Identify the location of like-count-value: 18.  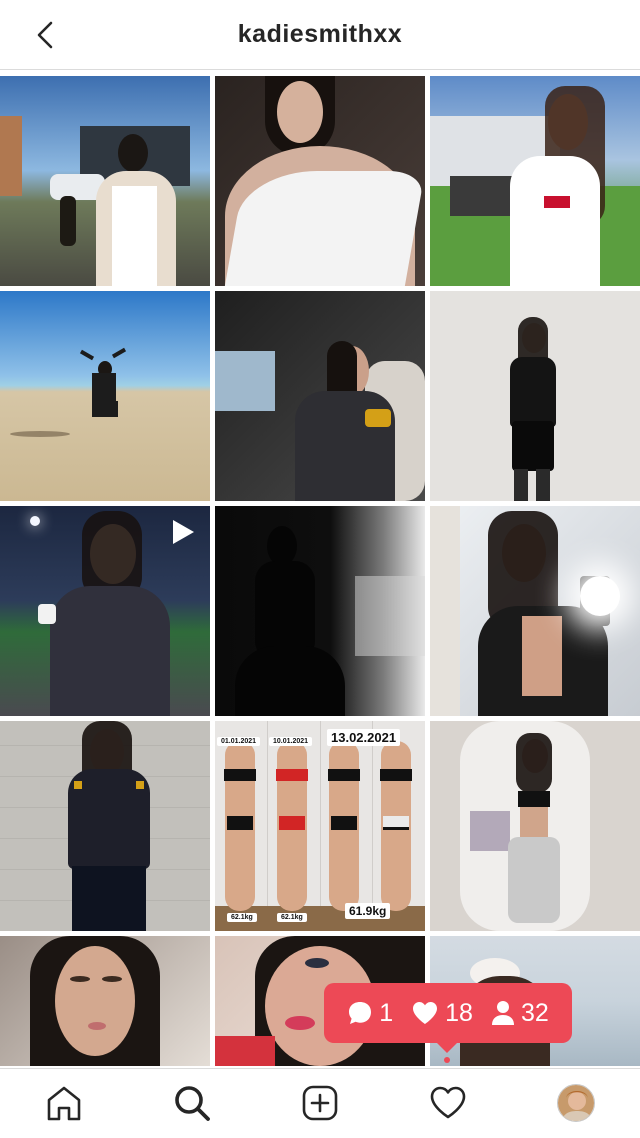
(459, 1012).